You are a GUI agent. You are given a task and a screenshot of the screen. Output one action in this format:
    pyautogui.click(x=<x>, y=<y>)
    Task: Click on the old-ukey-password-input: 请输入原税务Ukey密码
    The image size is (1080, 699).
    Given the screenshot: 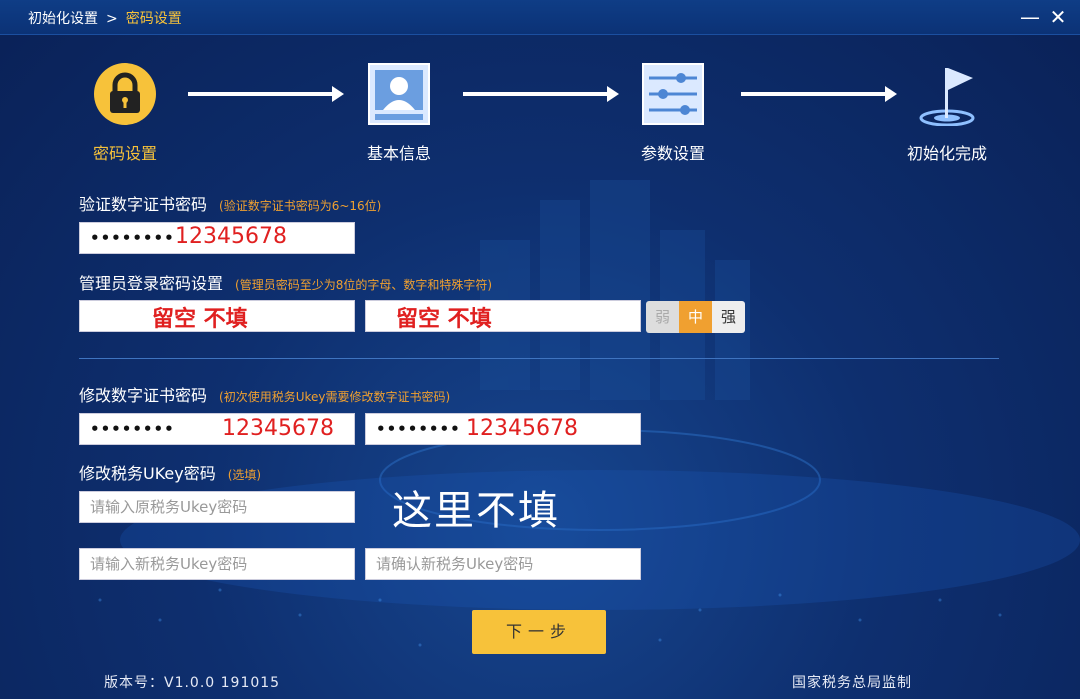 What is the action you would take?
    pyautogui.click(x=217, y=507)
    